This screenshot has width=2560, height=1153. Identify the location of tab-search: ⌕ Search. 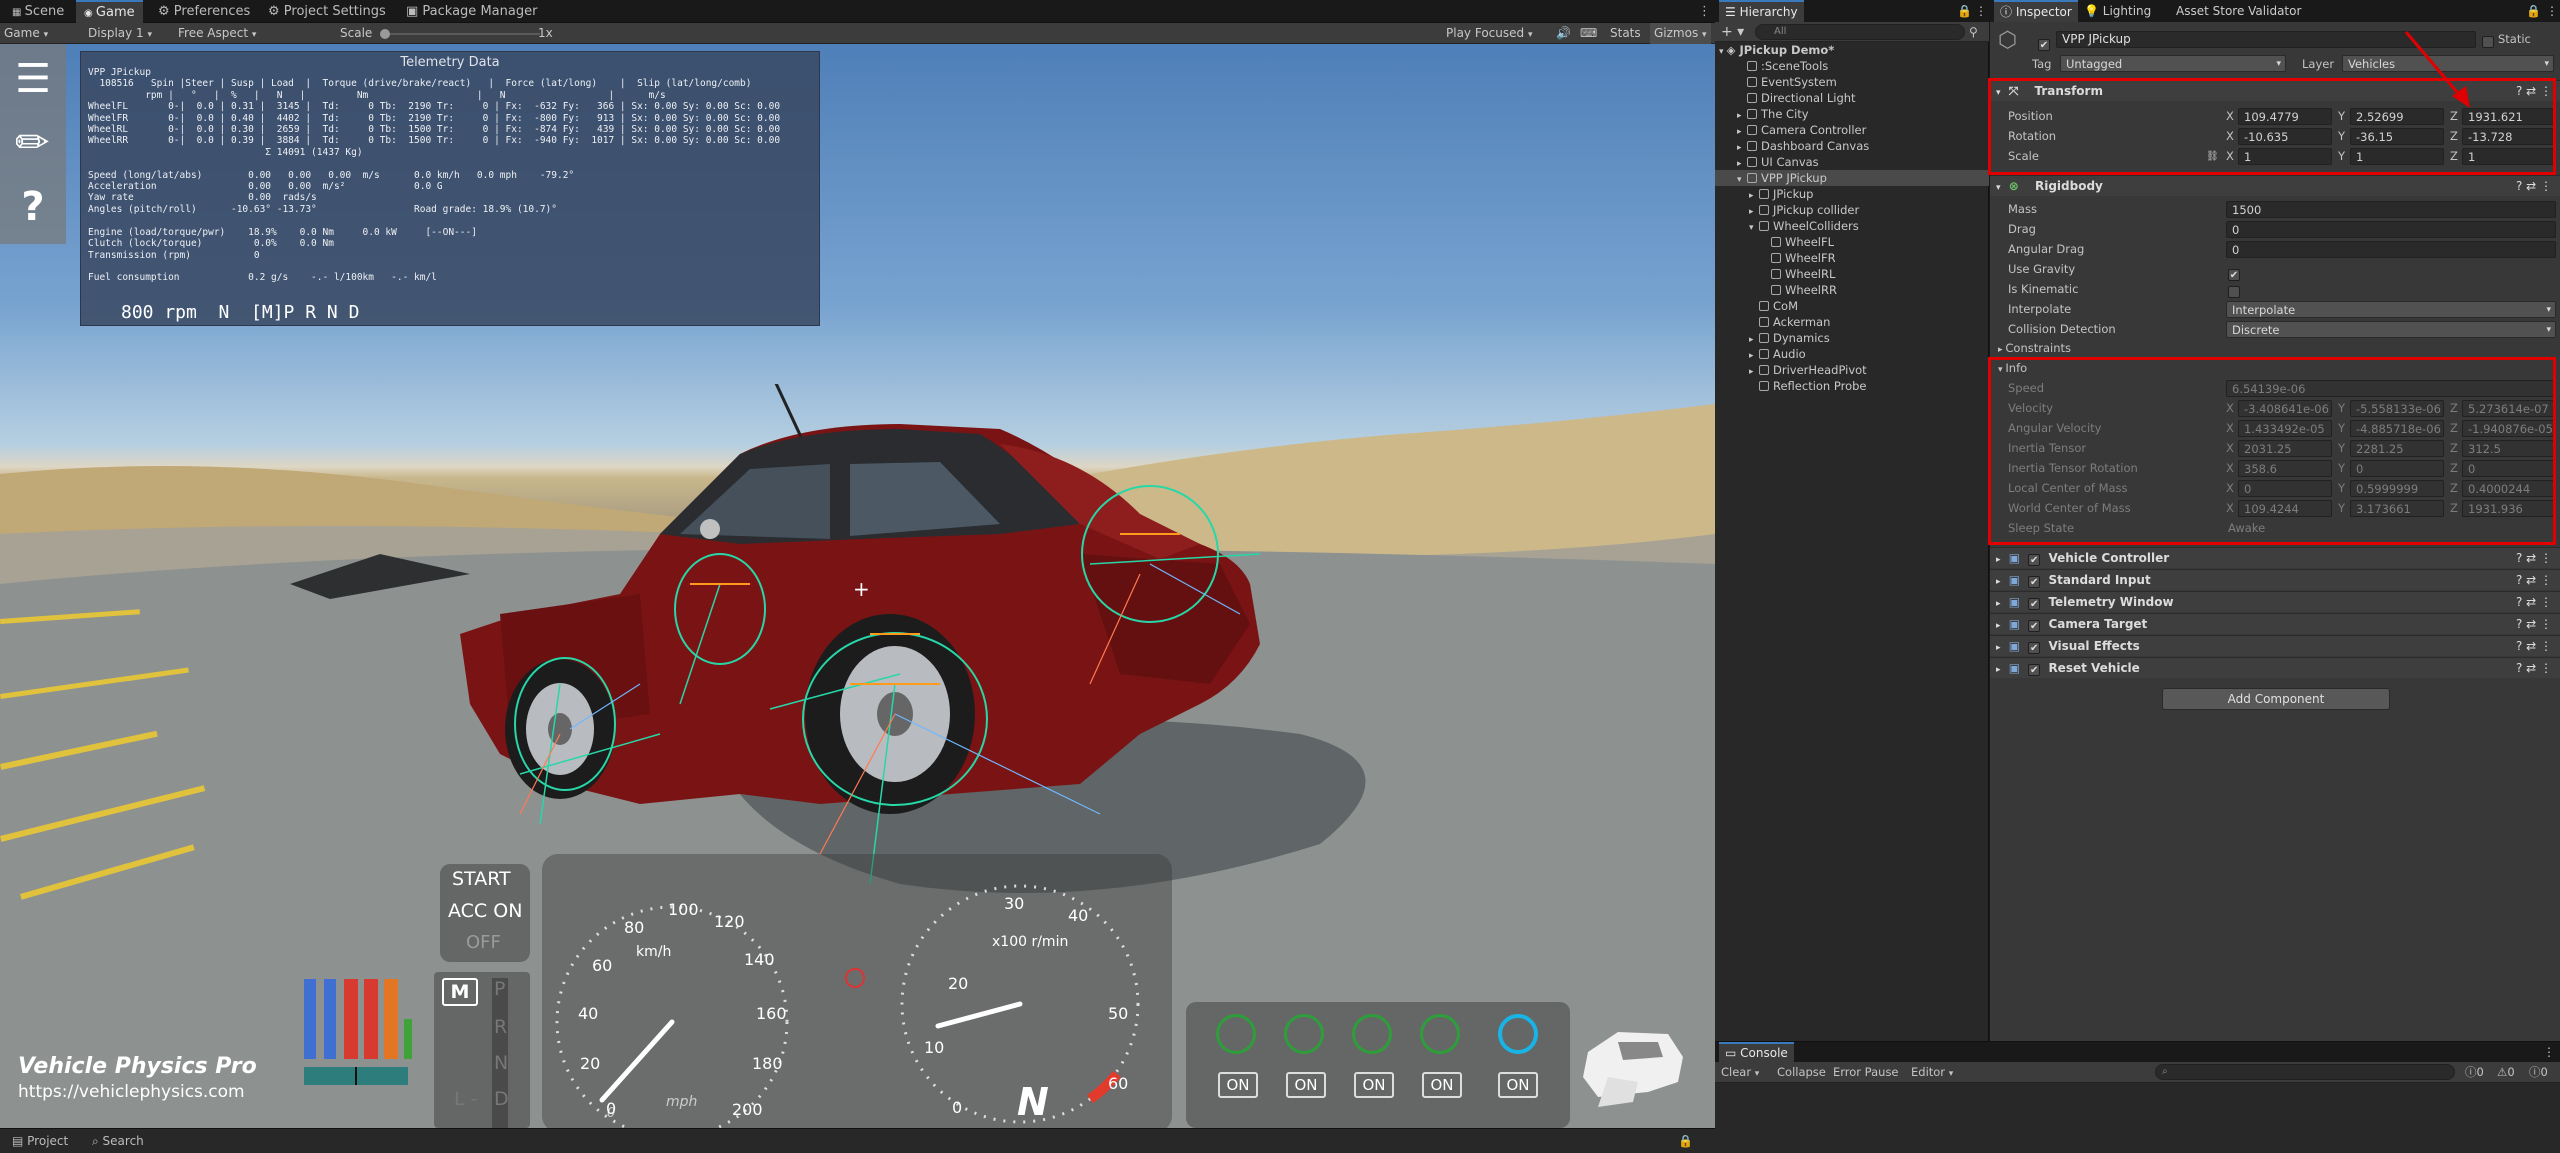
(118, 1140).